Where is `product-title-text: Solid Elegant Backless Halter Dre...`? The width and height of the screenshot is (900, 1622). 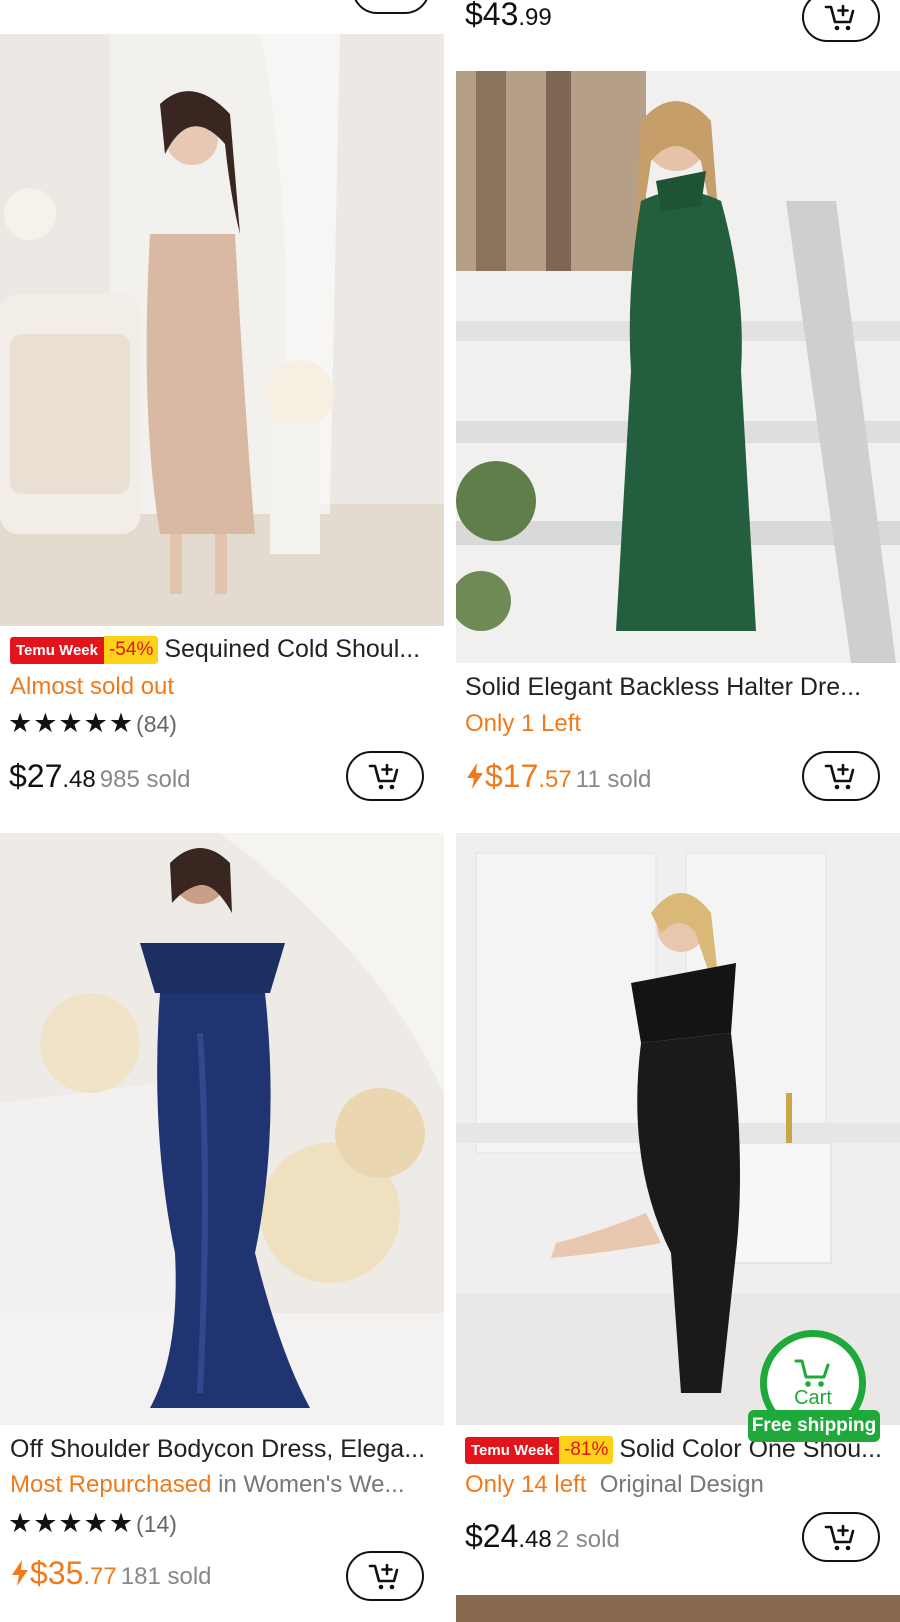
product-title-text: Solid Elegant Backless Halter Dre... is located at coordinates (677, 687).